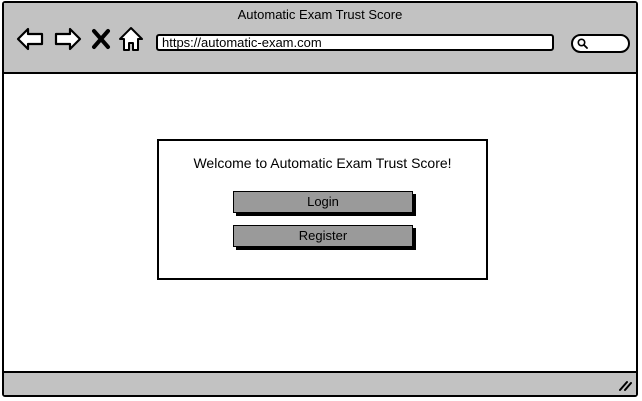 This screenshot has width=642, height=401. What do you see at coordinates (323, 236) in the screenshot?
I see `register-button: Register` at bounding box center [323, 236].